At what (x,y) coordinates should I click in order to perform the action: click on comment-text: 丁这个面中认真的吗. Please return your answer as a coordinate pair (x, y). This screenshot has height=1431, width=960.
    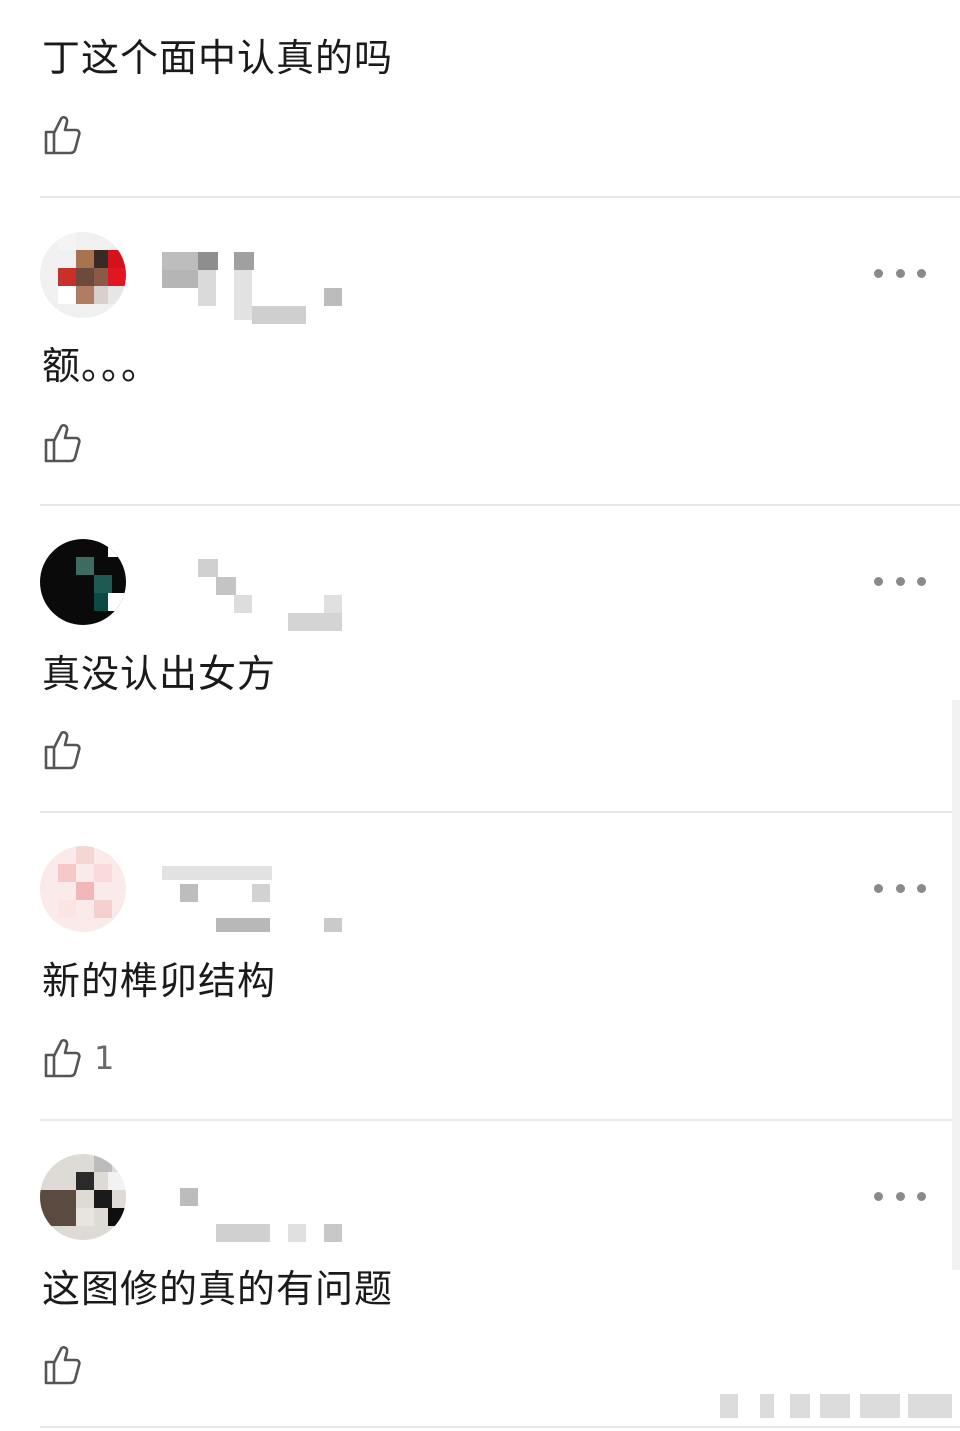
    Looking at the image, I should click on (218, 58).